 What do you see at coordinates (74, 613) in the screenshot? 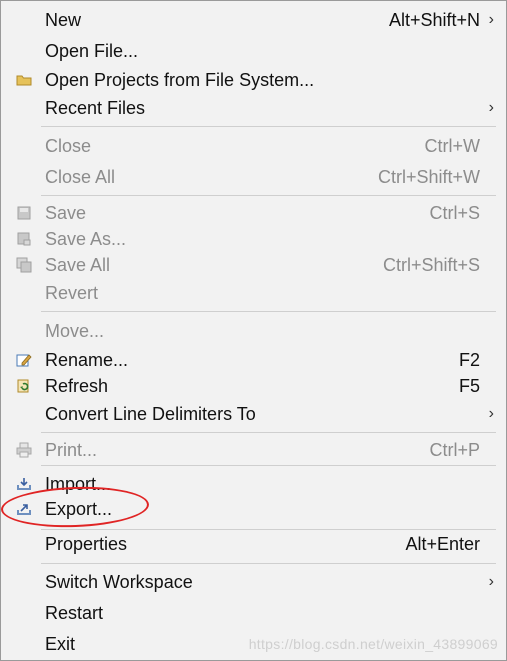
I see `menu-item-label: Restart` at bounding box center [74, 613].